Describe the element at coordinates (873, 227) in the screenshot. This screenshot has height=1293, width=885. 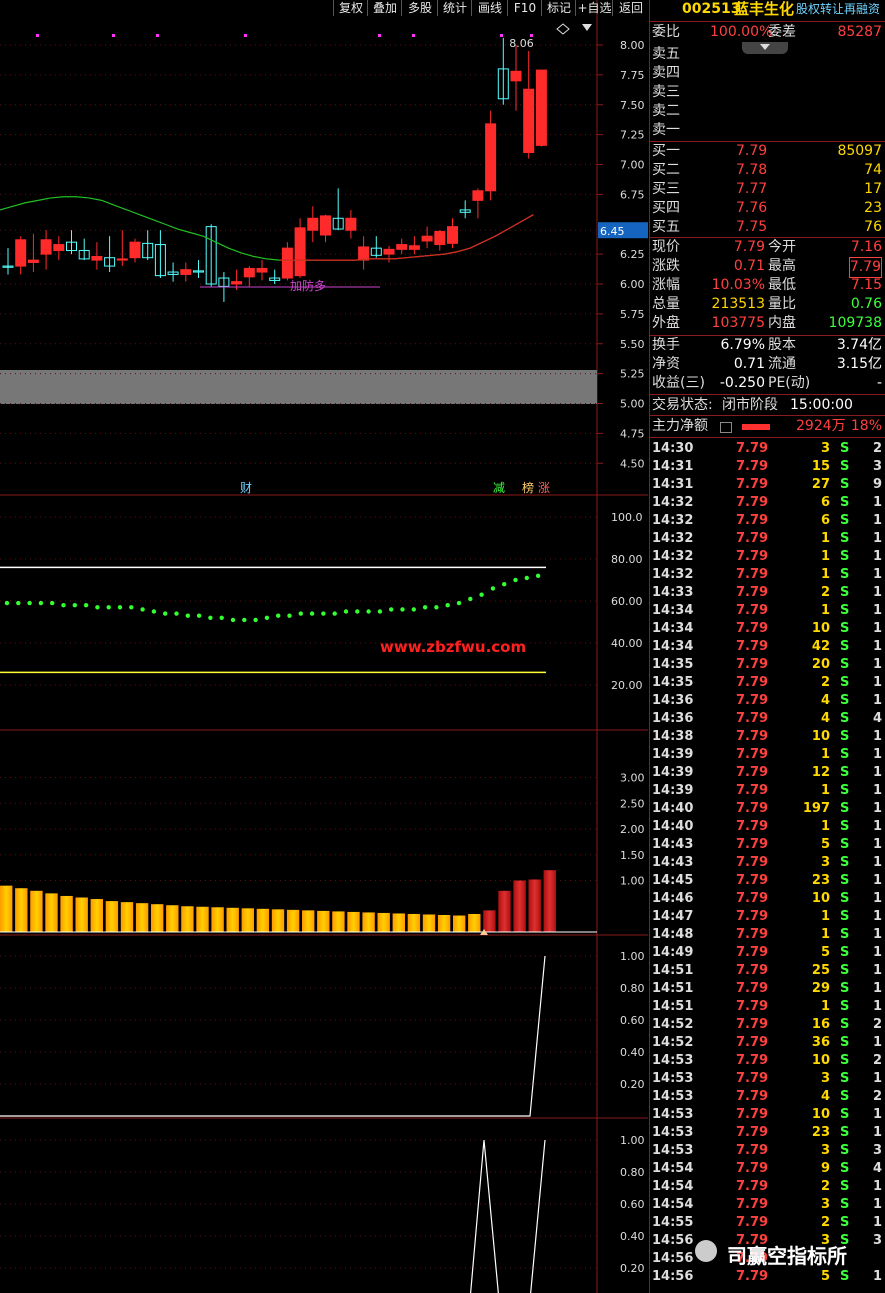
I see `buy-volume: 76` at that location.